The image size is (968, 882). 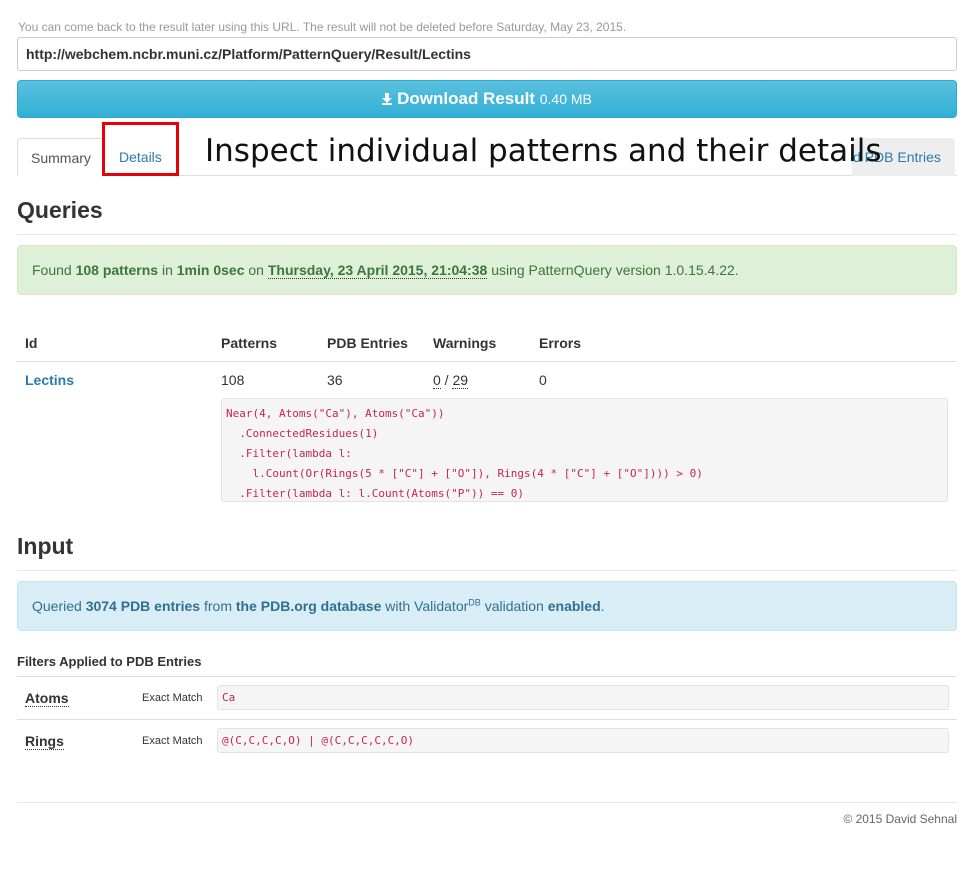 I want to click on download-size: 0.40 MB, so click(x=565, y=99).